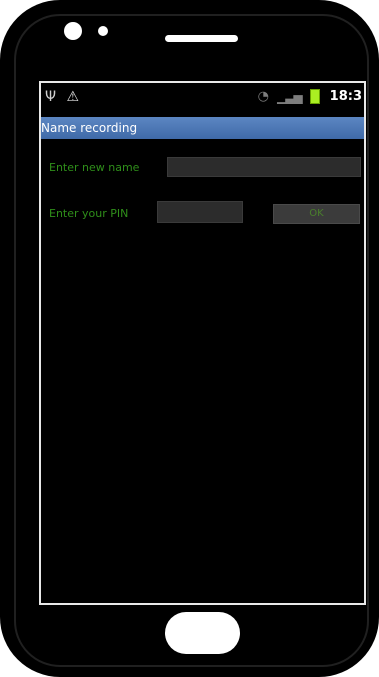  I want to click on warning-icon: ⚠, so click(73, 97).